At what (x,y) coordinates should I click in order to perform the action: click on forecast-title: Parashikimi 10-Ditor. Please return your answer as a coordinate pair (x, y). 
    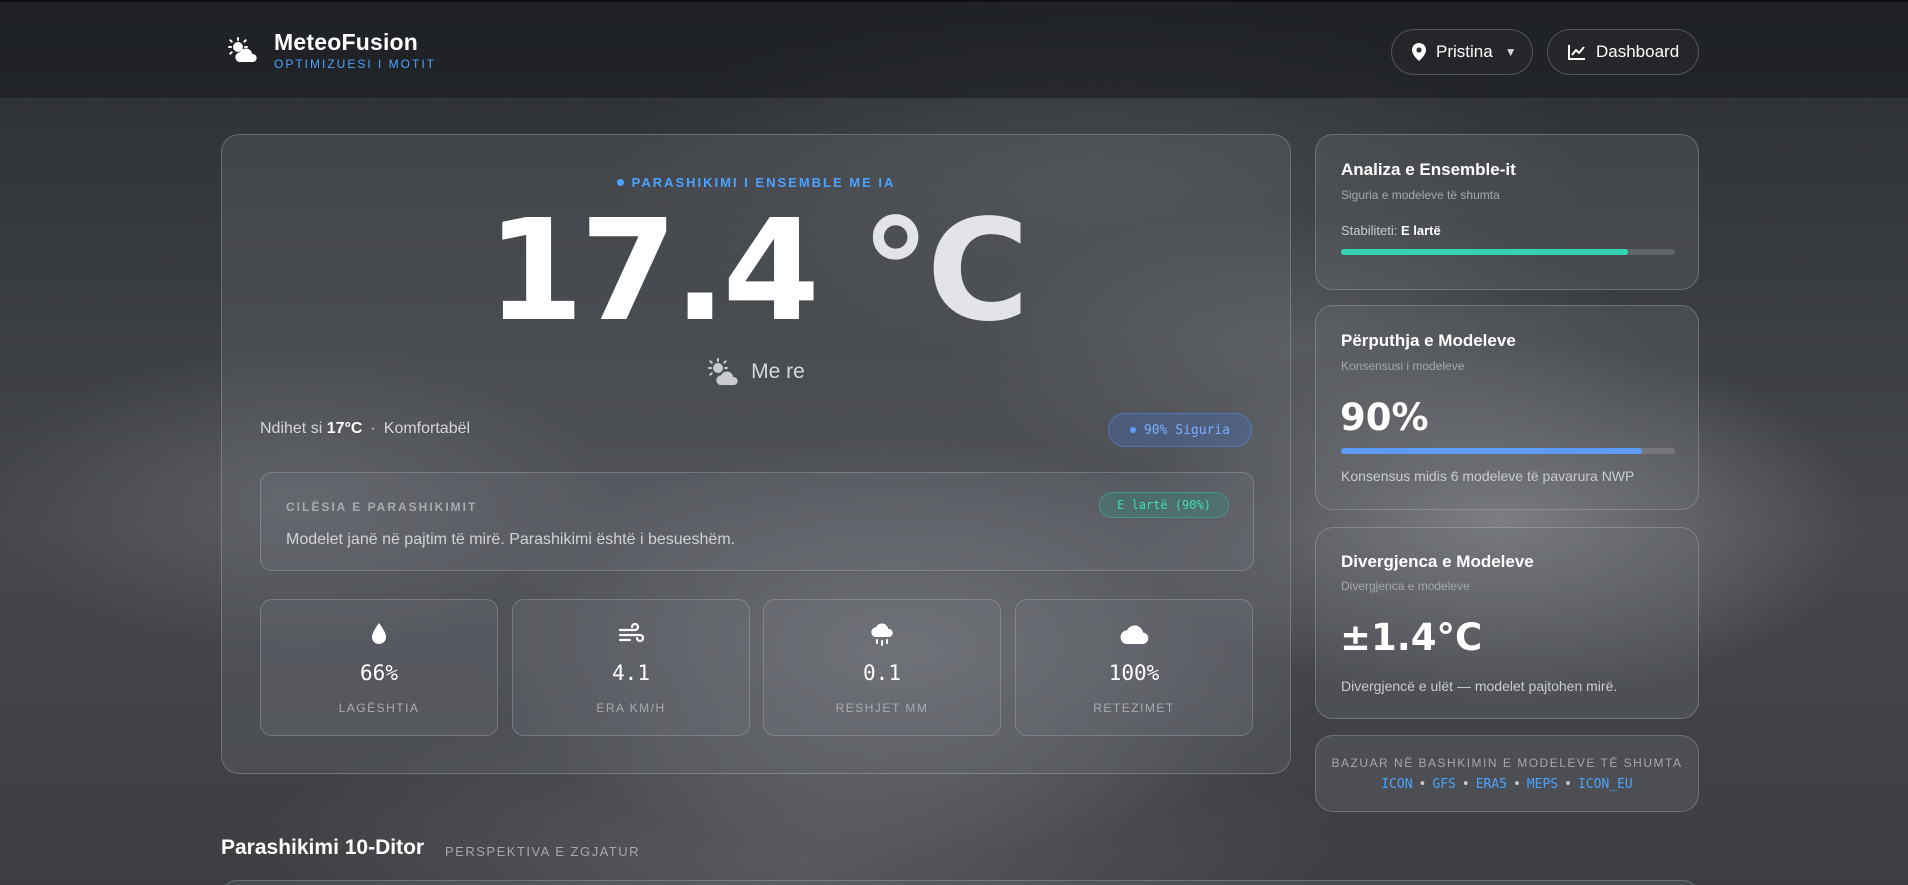
    Looking at the image, I should click on (323, 847).